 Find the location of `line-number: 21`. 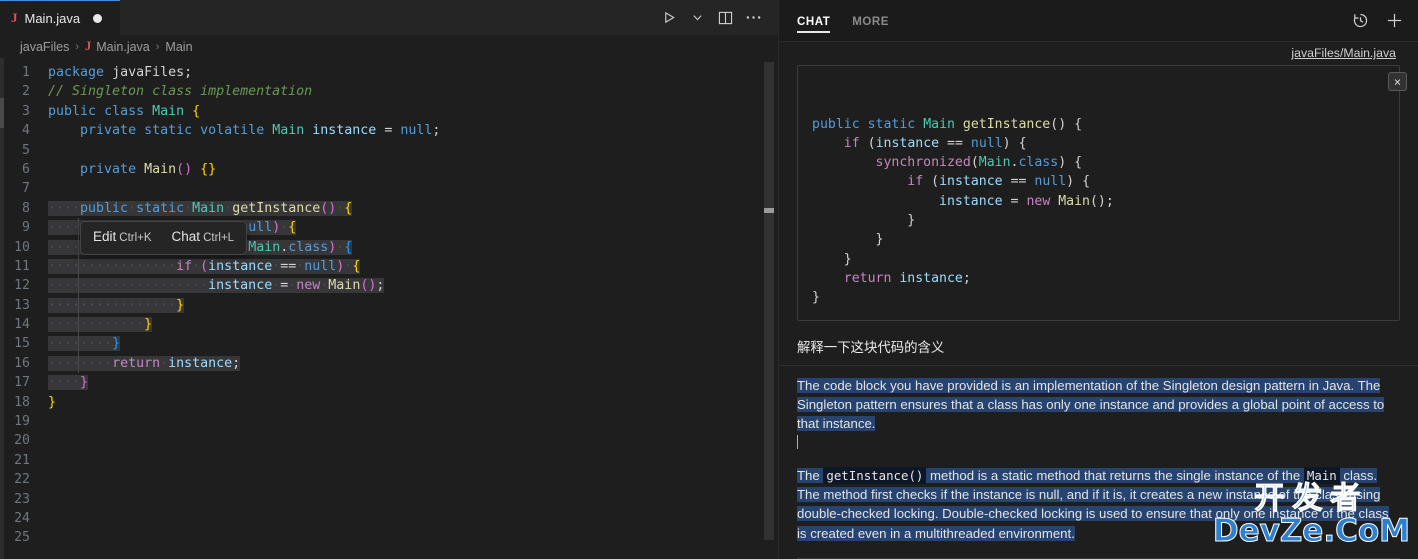

line-number: 21 is located at coordinates (22, 460).